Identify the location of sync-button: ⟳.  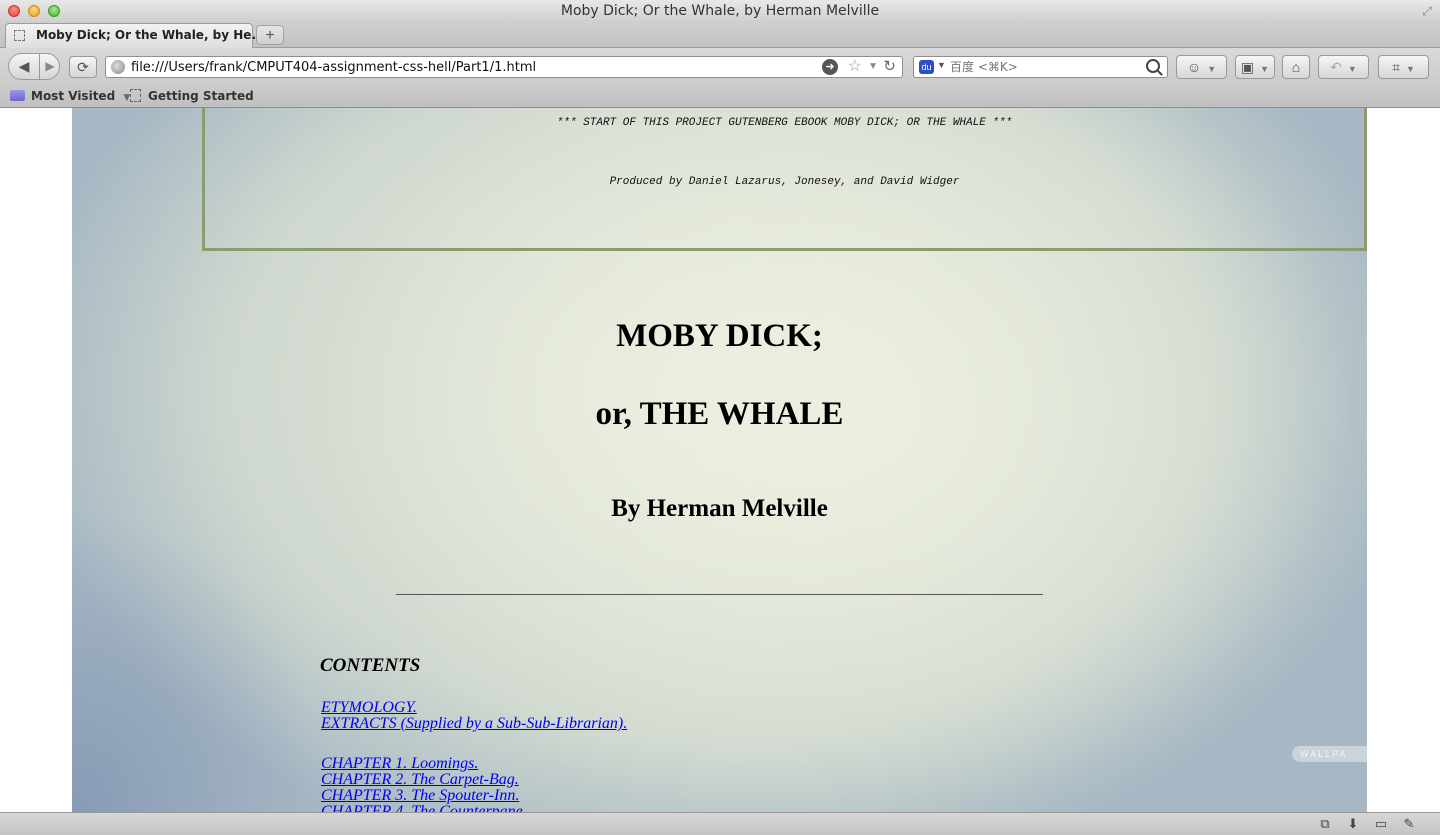
(83, 67).